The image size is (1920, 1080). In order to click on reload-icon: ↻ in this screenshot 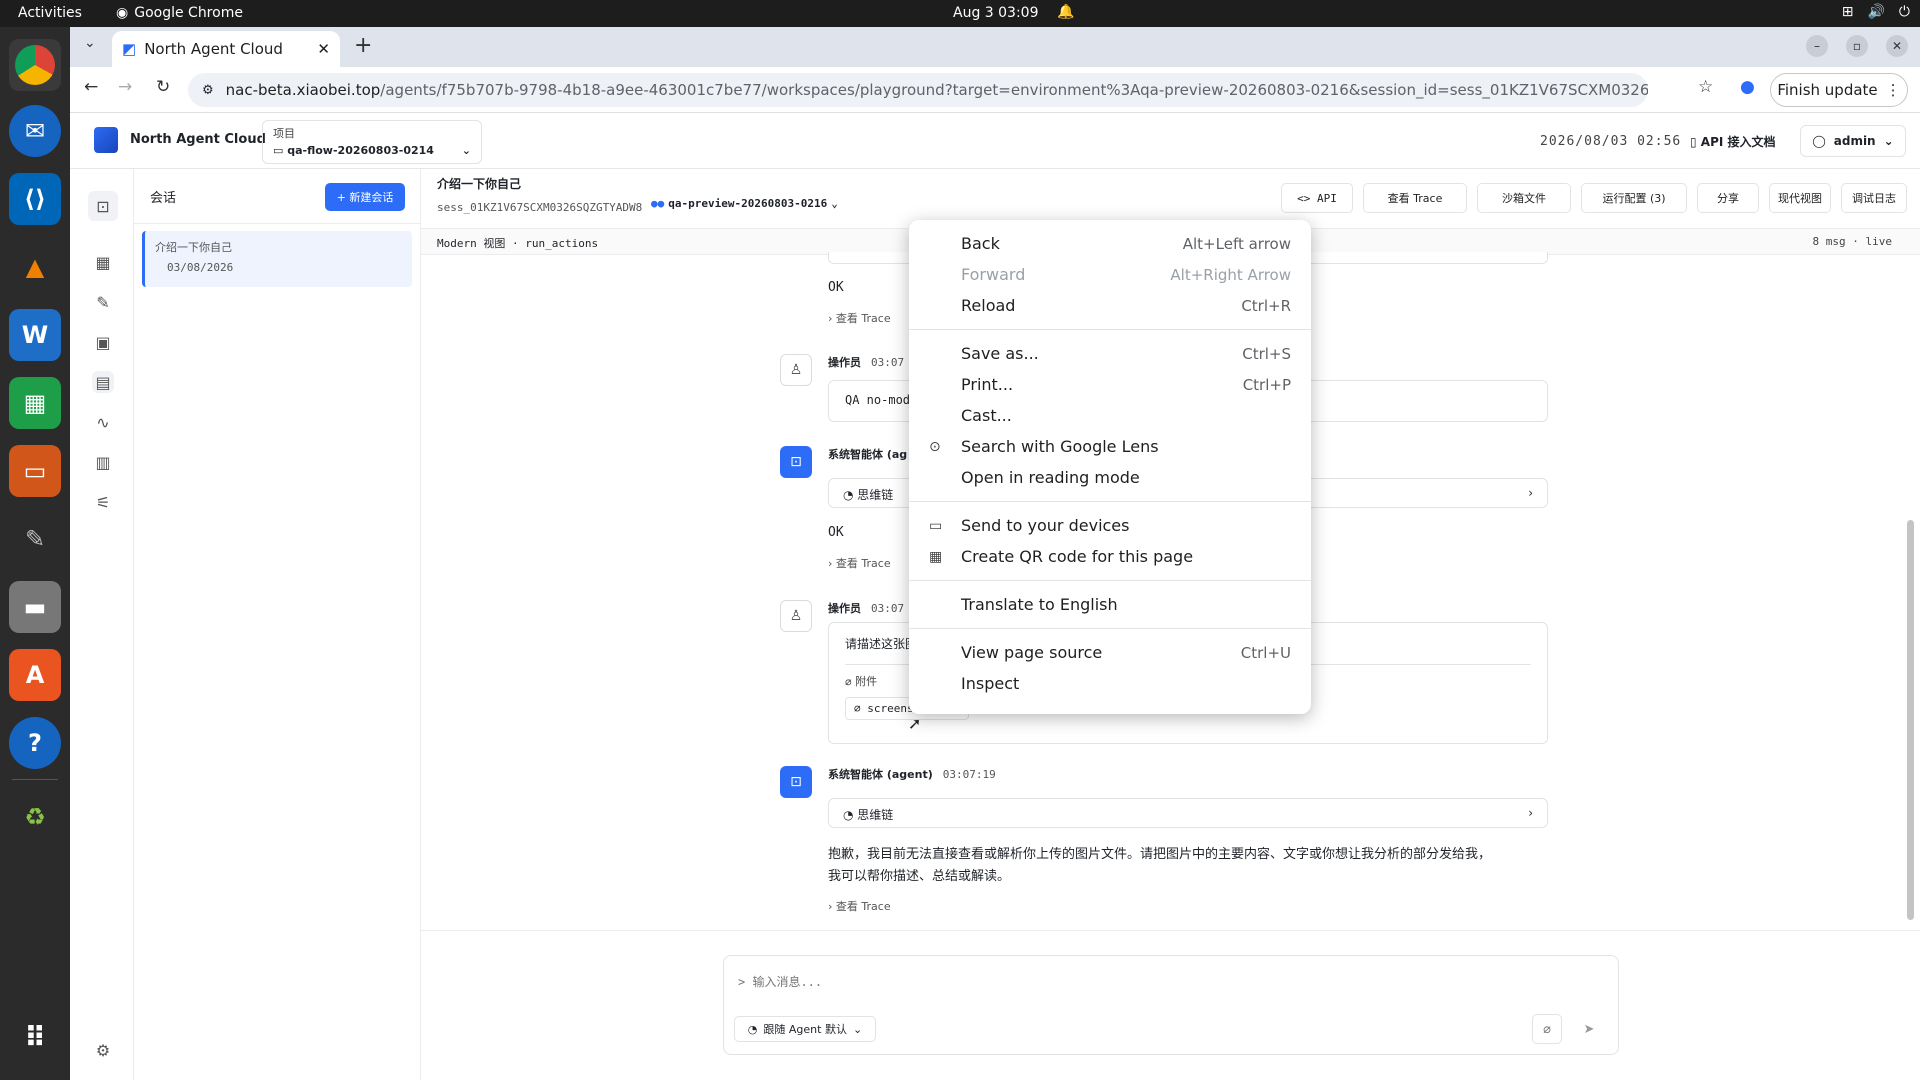, I will do `click(163, 87)`.